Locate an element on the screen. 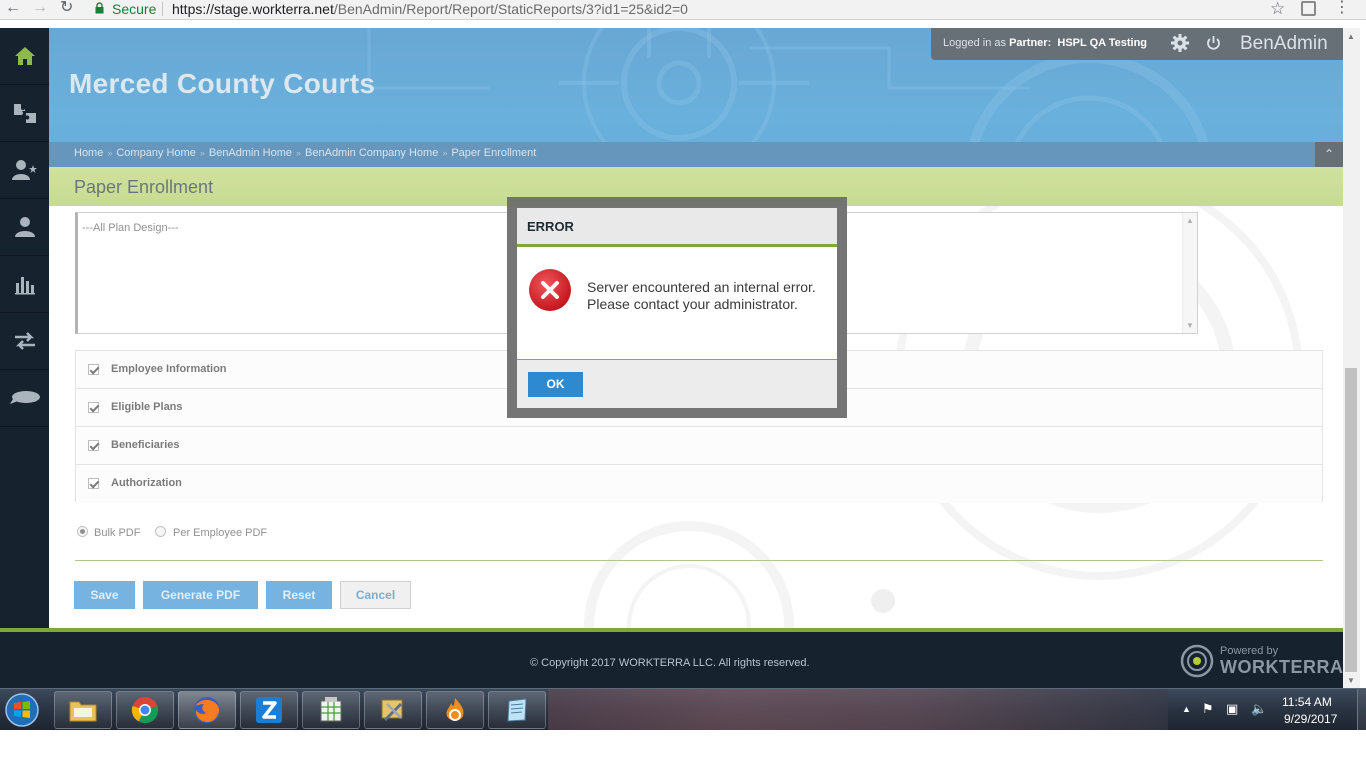 This screenshot has width=1366, height=768. page-scroll-up-icon: ▲ is located at coordinates (1351, 36).